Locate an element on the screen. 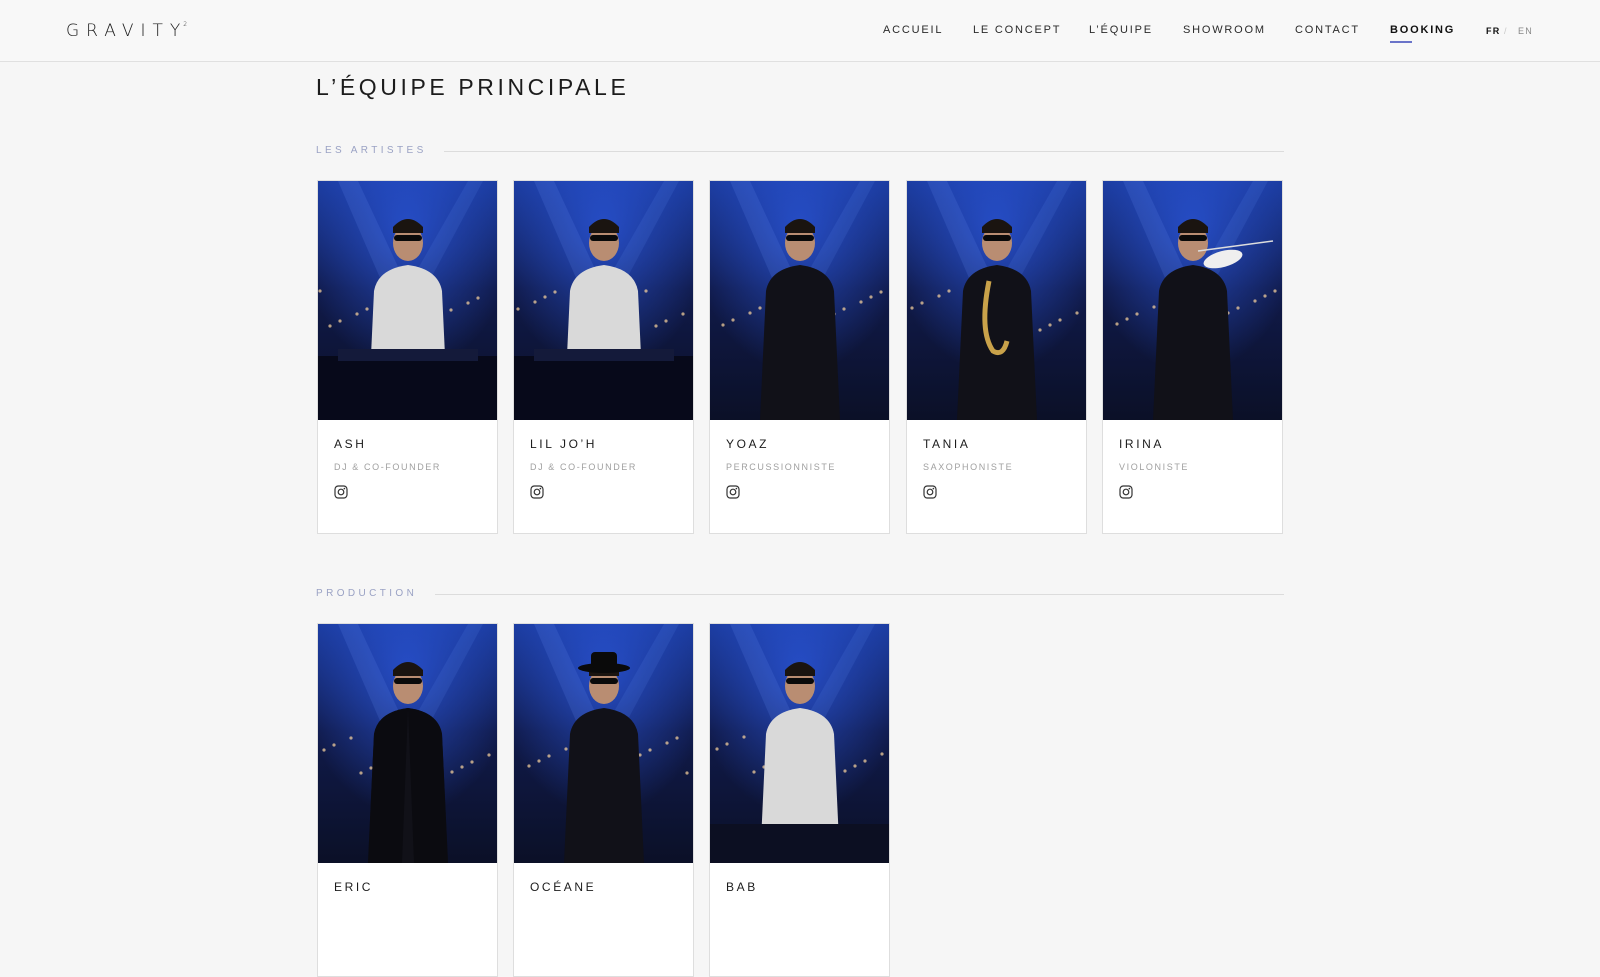  team-card: TANIA SAXOPHONISTE is located at coordinates (996, 357).